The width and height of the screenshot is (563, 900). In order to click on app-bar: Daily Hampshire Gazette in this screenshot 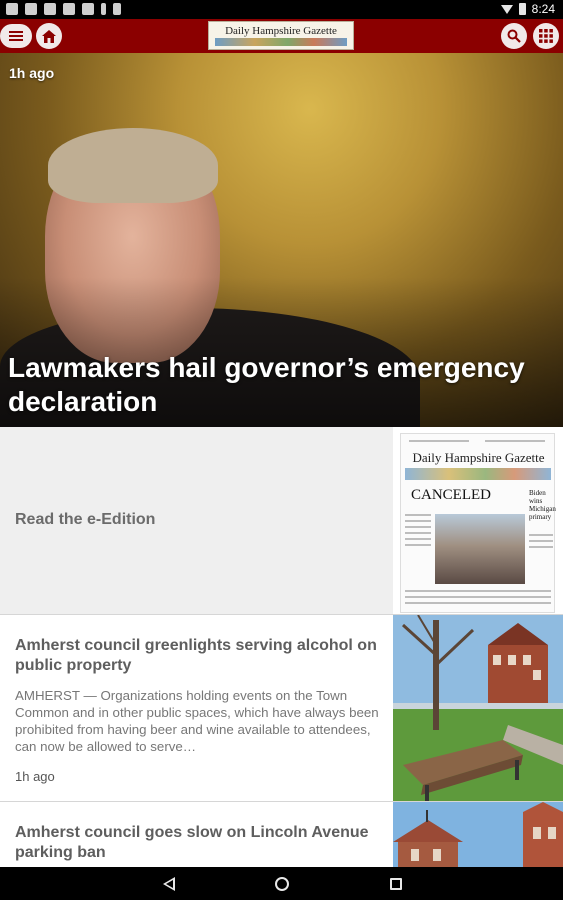, I will do `click(281, 36)`.